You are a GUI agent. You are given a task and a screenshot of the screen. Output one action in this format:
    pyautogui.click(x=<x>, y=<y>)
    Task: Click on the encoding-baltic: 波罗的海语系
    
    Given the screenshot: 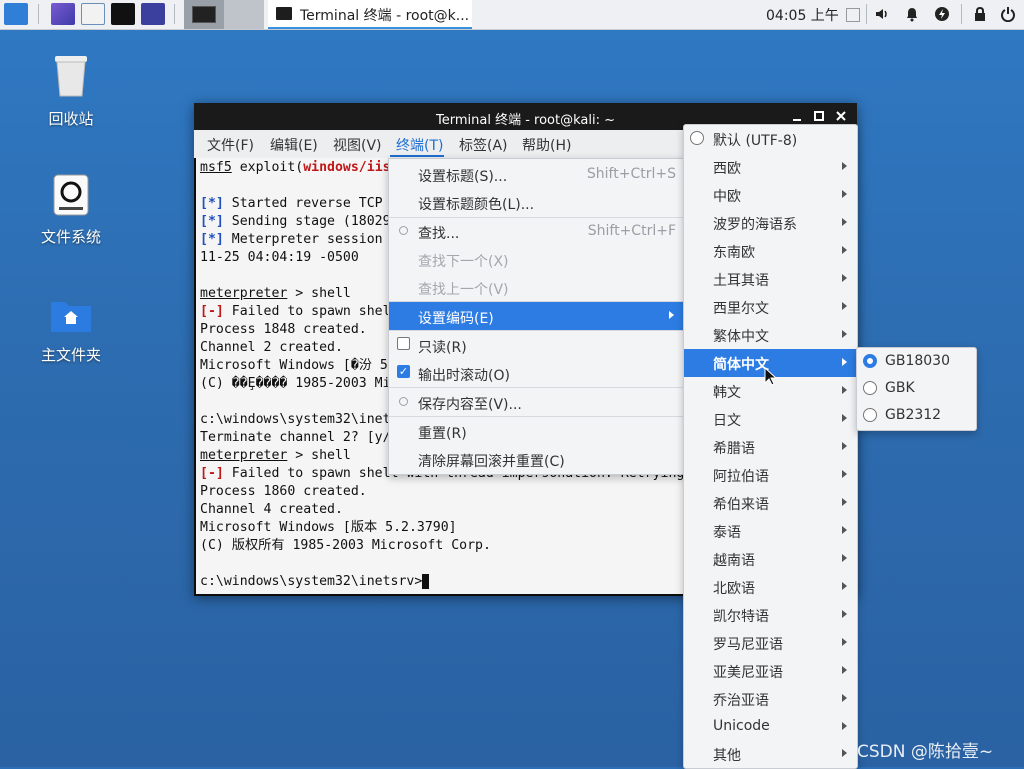 What is the action you would take?
    pyautogui.click(x=770, y=223)
    